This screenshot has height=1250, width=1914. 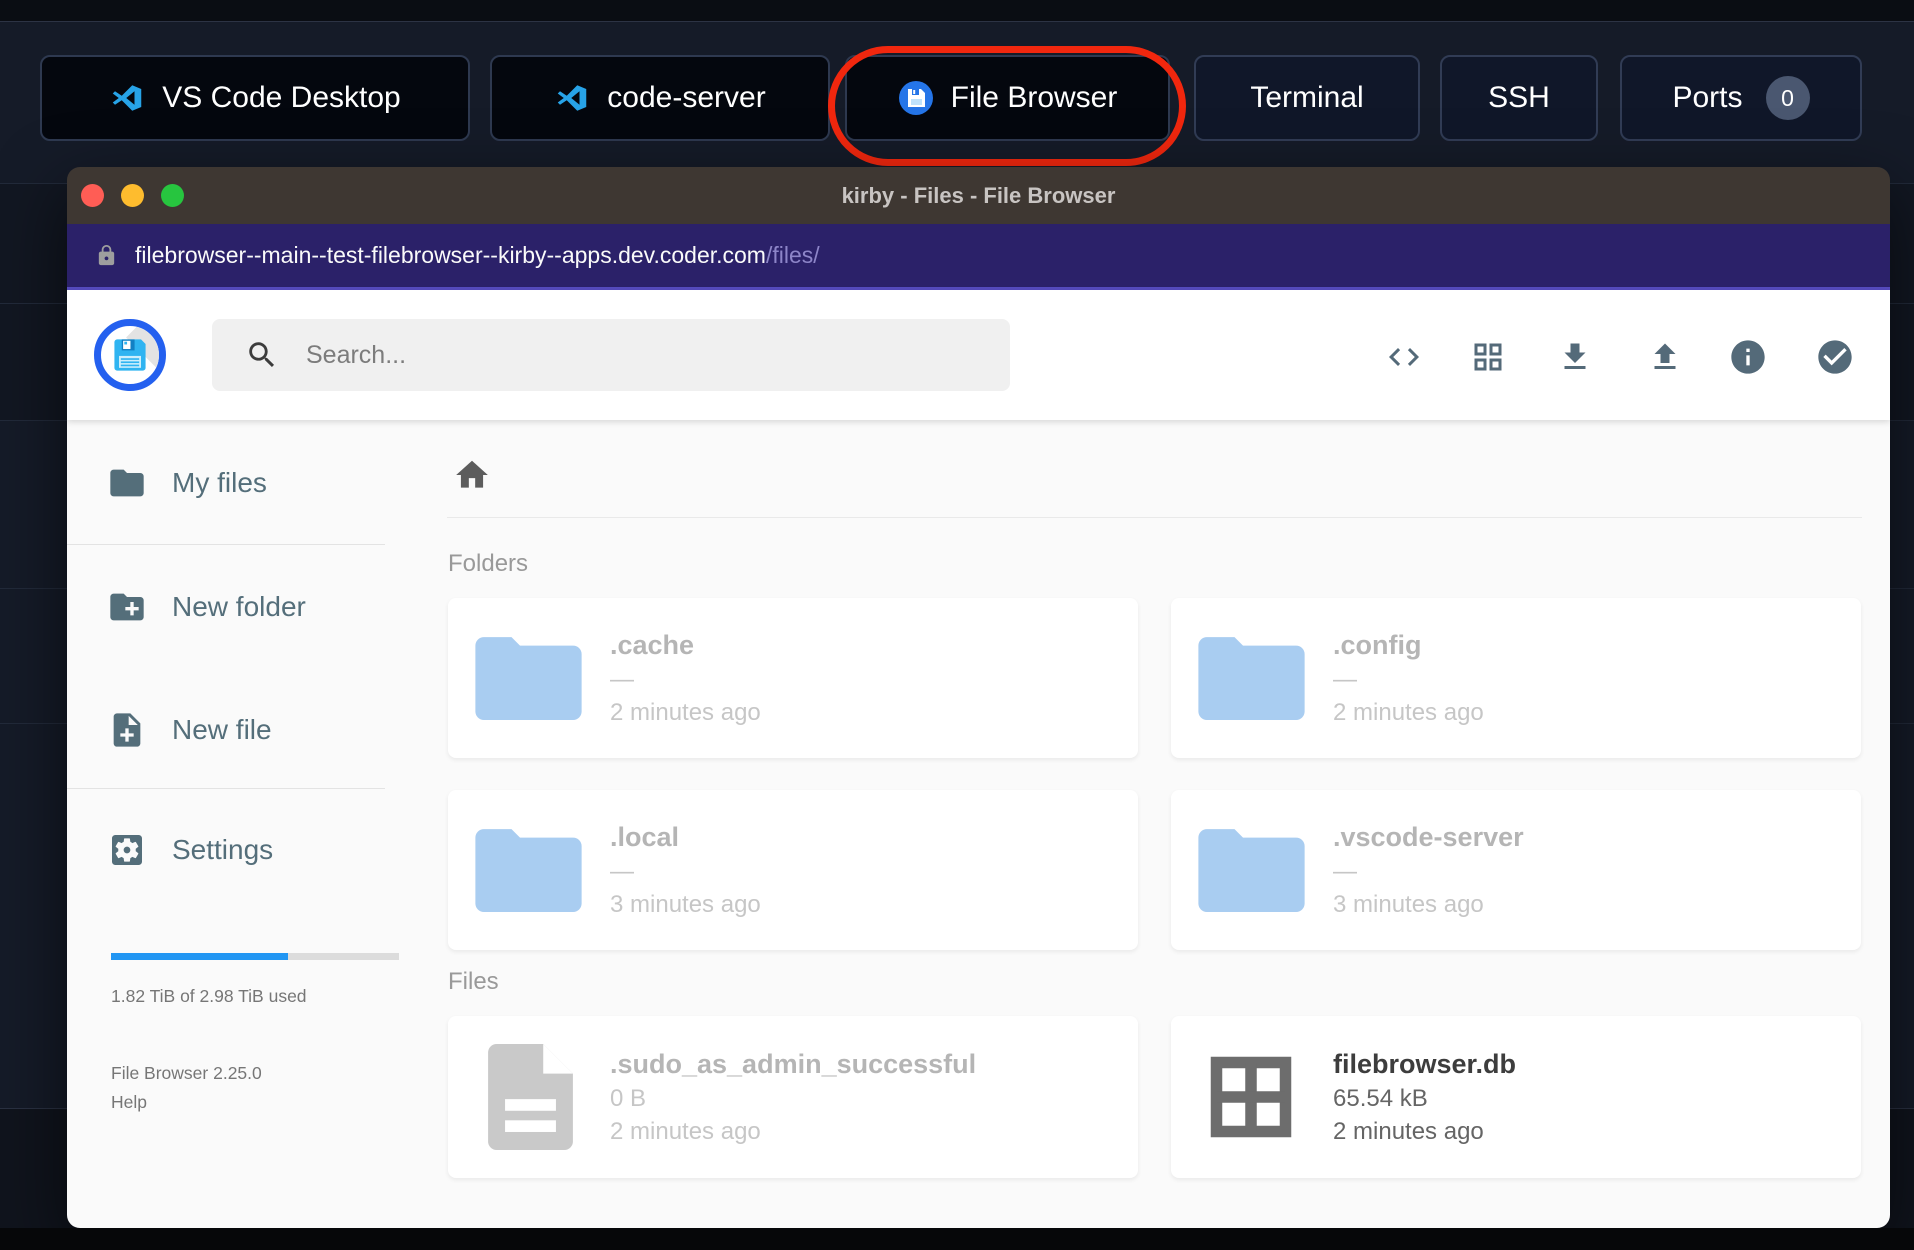 I want to click on filebrowser-logo-icon, so click(x=916, y=98).